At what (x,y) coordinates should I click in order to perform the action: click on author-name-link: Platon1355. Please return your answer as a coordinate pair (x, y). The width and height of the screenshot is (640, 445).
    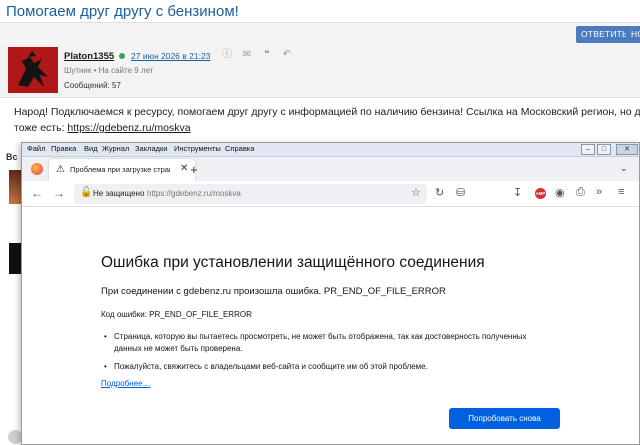
    Looking at the image, I should click on (89, 56).